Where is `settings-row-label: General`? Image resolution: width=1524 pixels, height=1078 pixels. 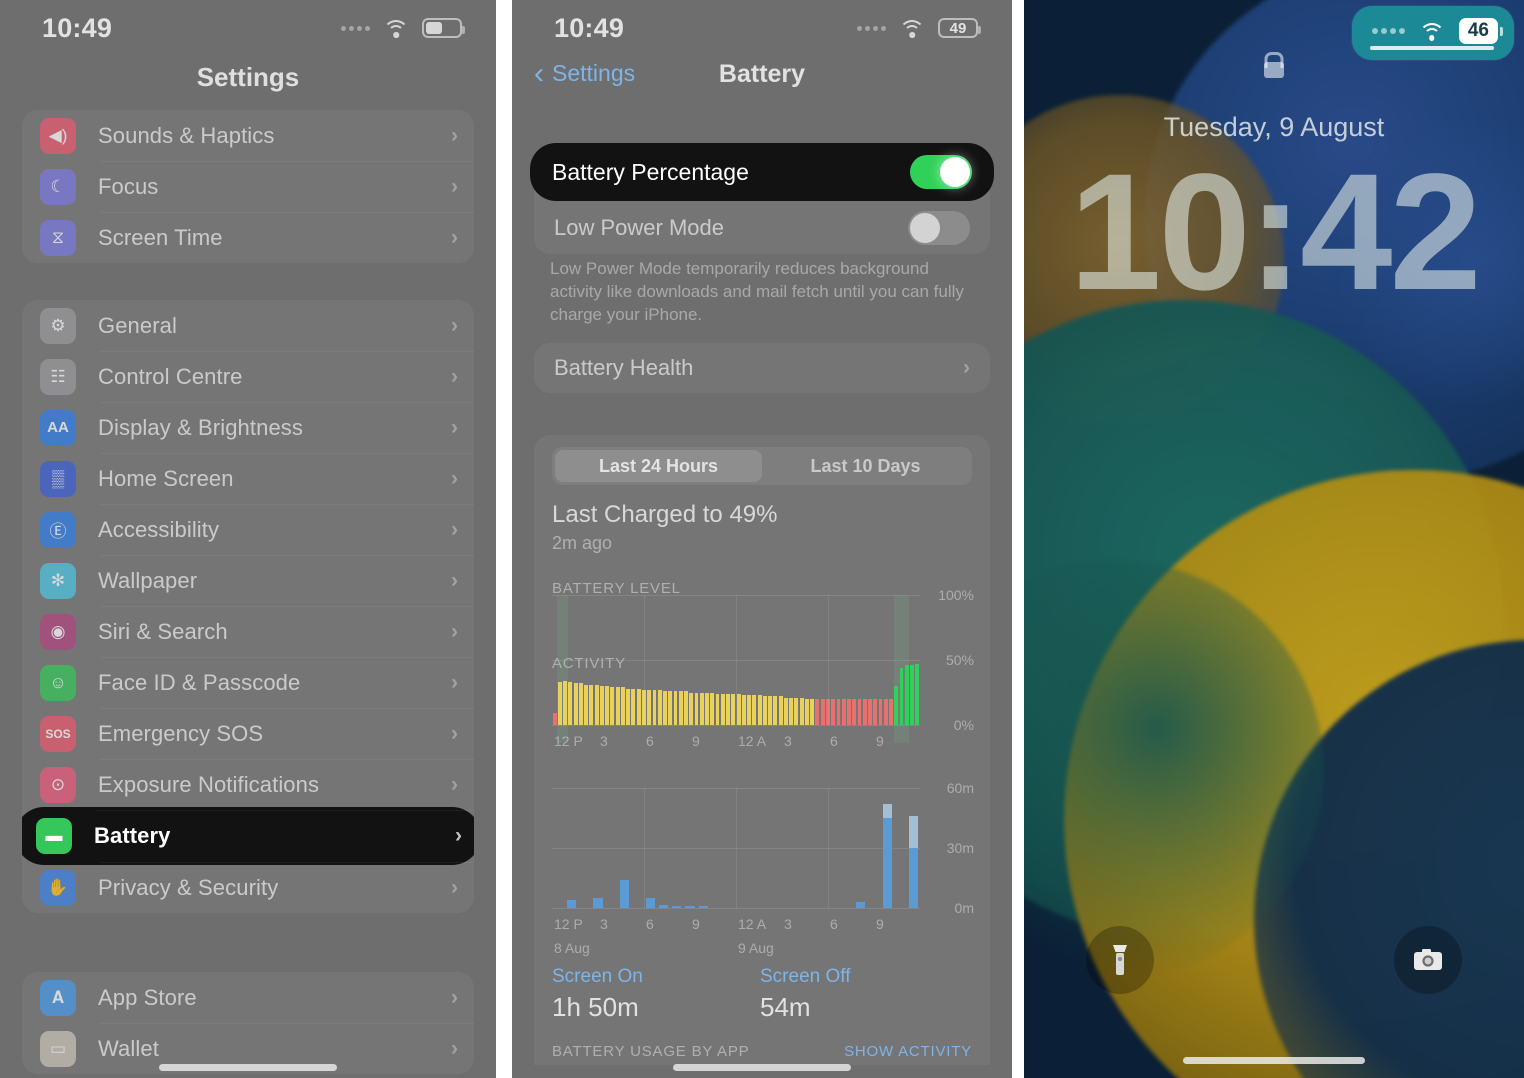 settings-row-label: General is located at coordinates (137, 325).